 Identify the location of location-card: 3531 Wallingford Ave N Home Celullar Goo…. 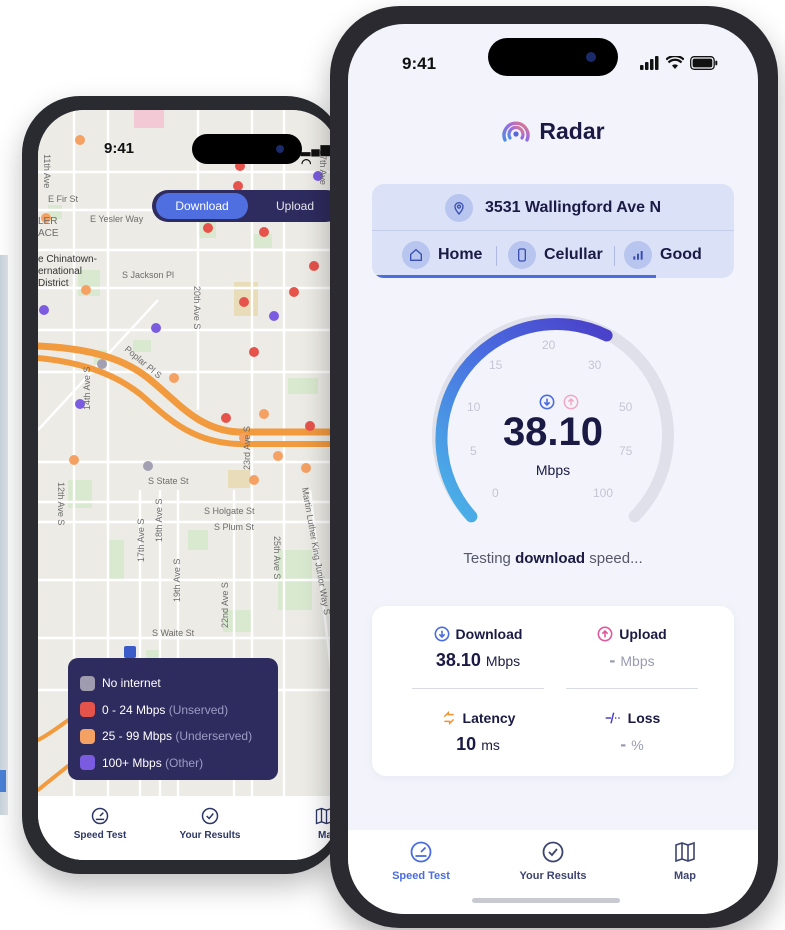
(553, 231).